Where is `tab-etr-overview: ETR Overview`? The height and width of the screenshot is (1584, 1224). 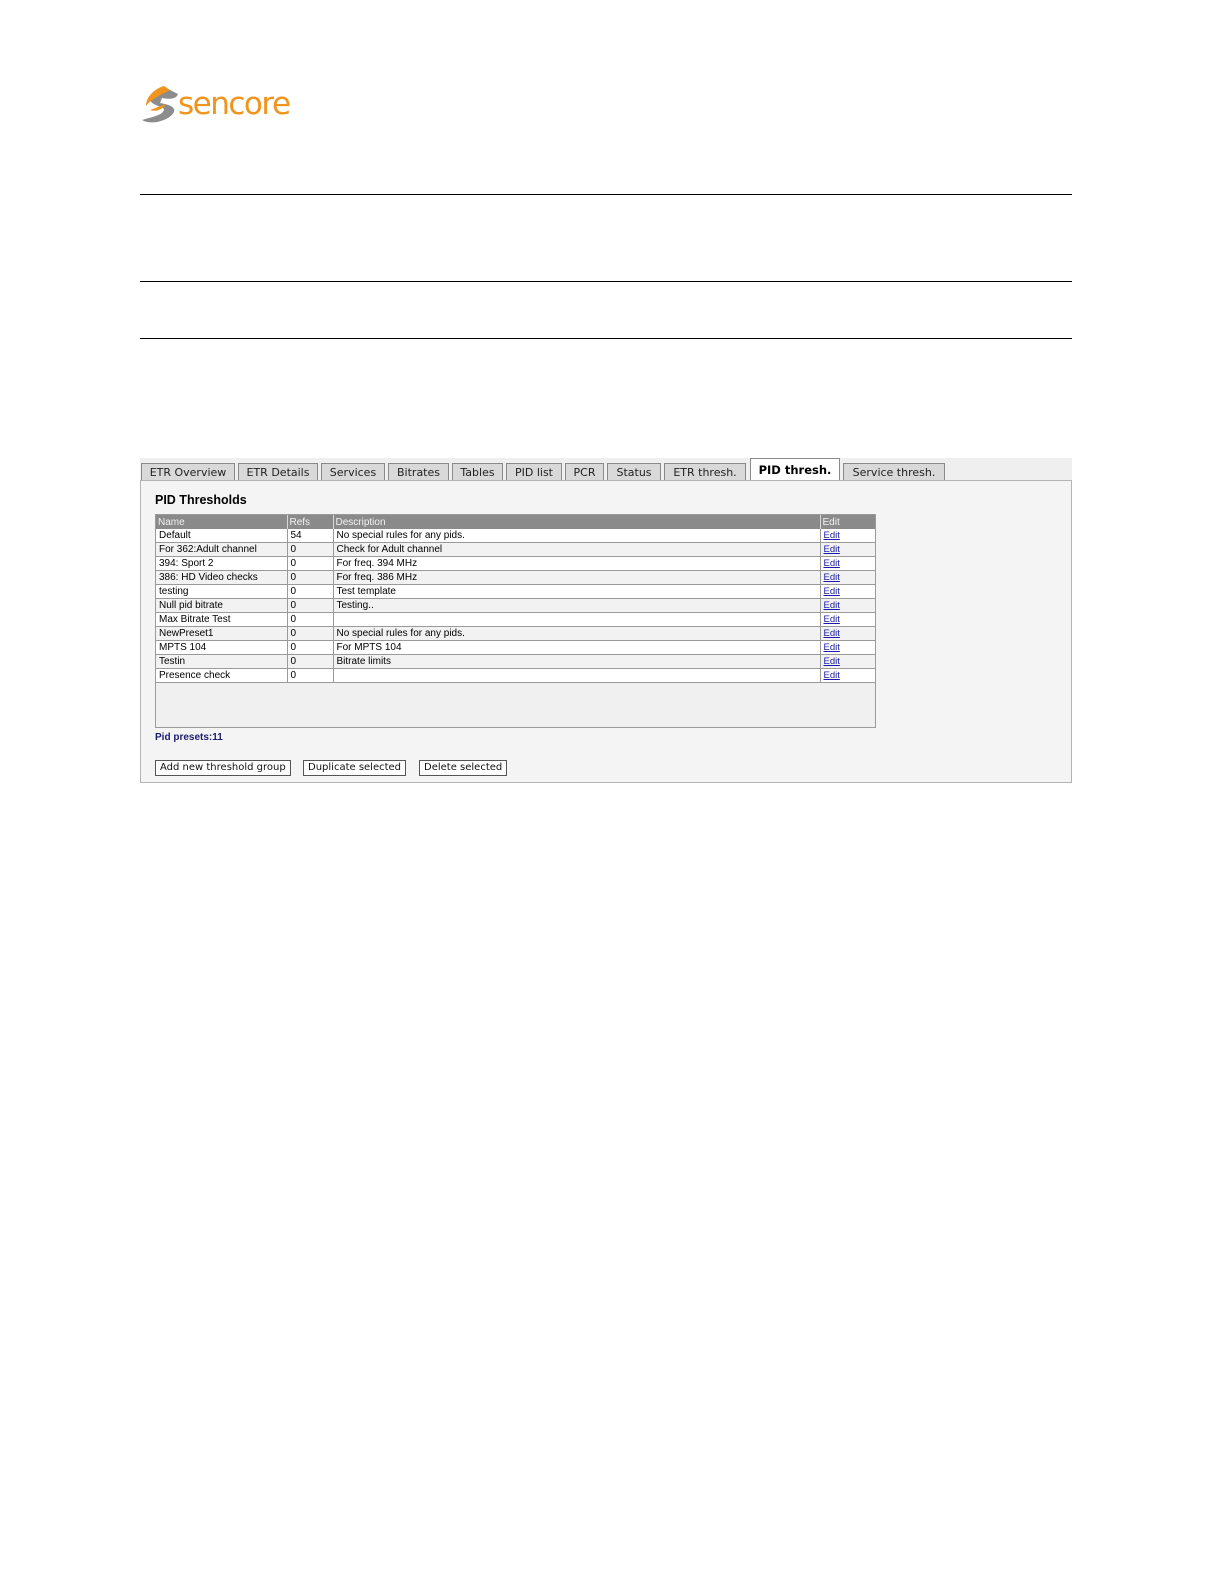
tab-etr-overview: ETR Overview is located at coordinates (188, 471).